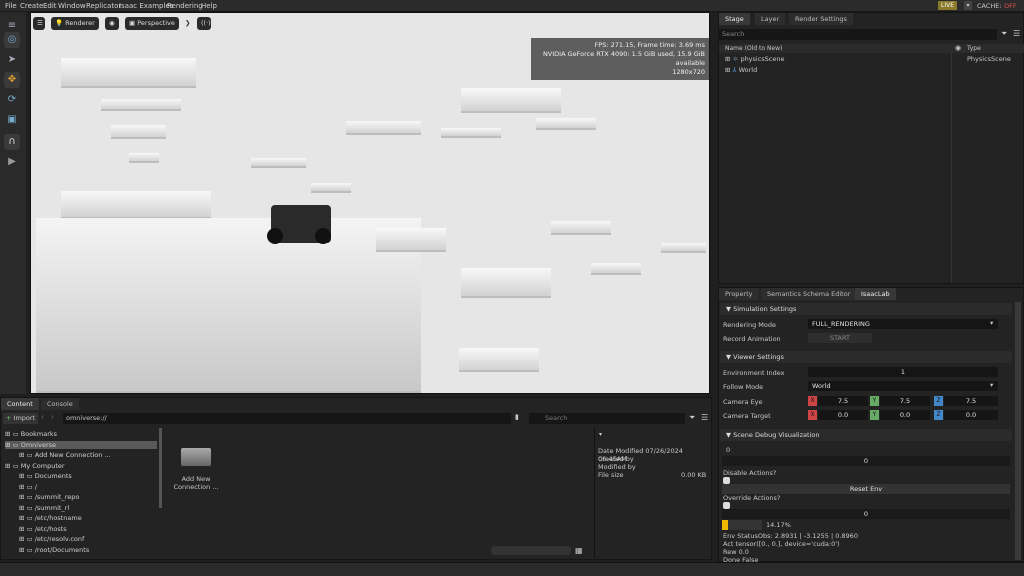 The width and height of the screenshot is (1024, 576). I want to click on stage-item-type: PhysicsScene, so click(989, 59).